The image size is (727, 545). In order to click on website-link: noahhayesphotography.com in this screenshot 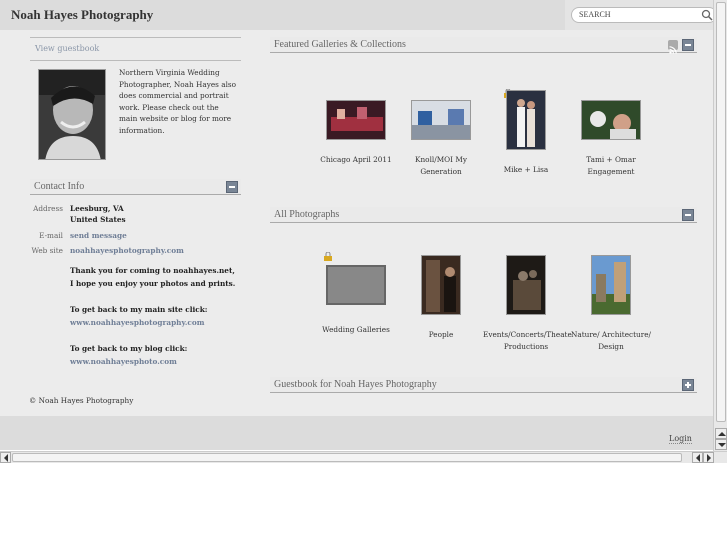, I will do `click(127, 250)`.